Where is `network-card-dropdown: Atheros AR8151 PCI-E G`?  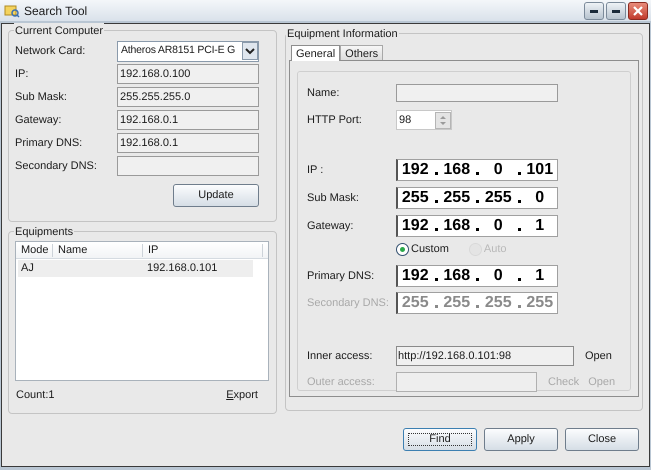
network-card-dropdown: Atheros AR8151 PCI-E G is located at coordinates (188, 51).